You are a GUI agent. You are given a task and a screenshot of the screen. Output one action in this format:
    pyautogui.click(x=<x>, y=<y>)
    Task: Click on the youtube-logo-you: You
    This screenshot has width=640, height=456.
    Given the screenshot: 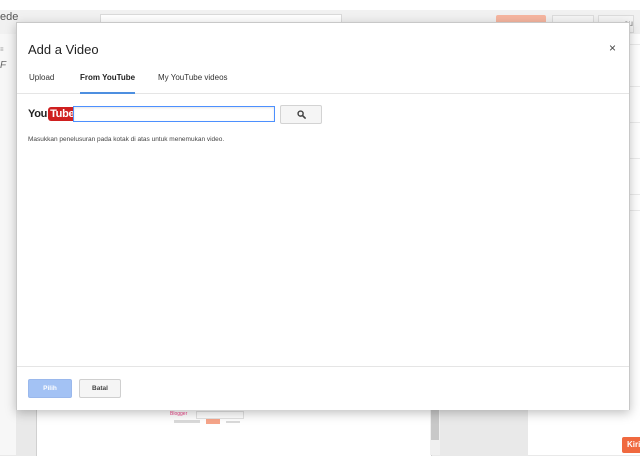 What is the action you would take?
    pyautogui.click(x=38, y=114)
    